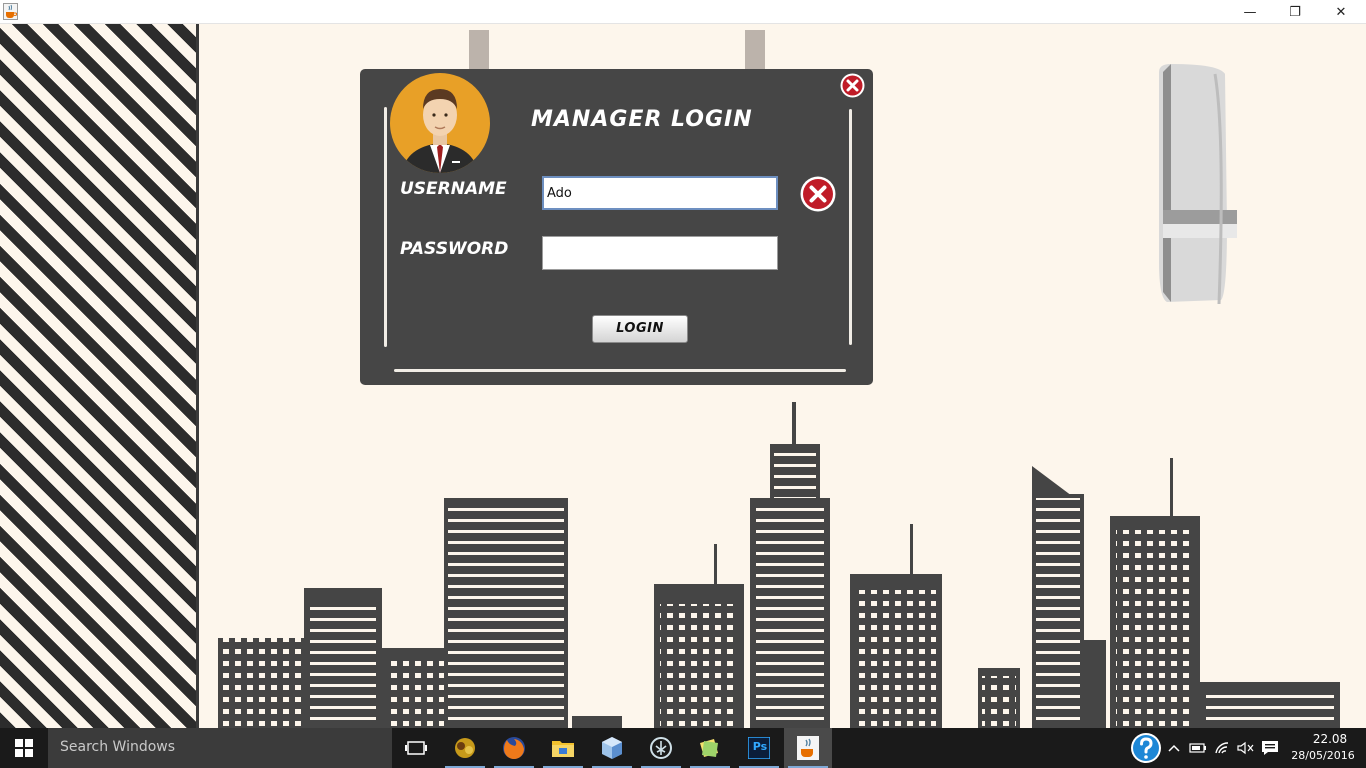 Image resolution: width=1366 pixels, height=768 pixels. What do you see at coordinates (1174, 748) in the screenshot?
I see `chevron-up-icon` at bounding box center [1174, 748].